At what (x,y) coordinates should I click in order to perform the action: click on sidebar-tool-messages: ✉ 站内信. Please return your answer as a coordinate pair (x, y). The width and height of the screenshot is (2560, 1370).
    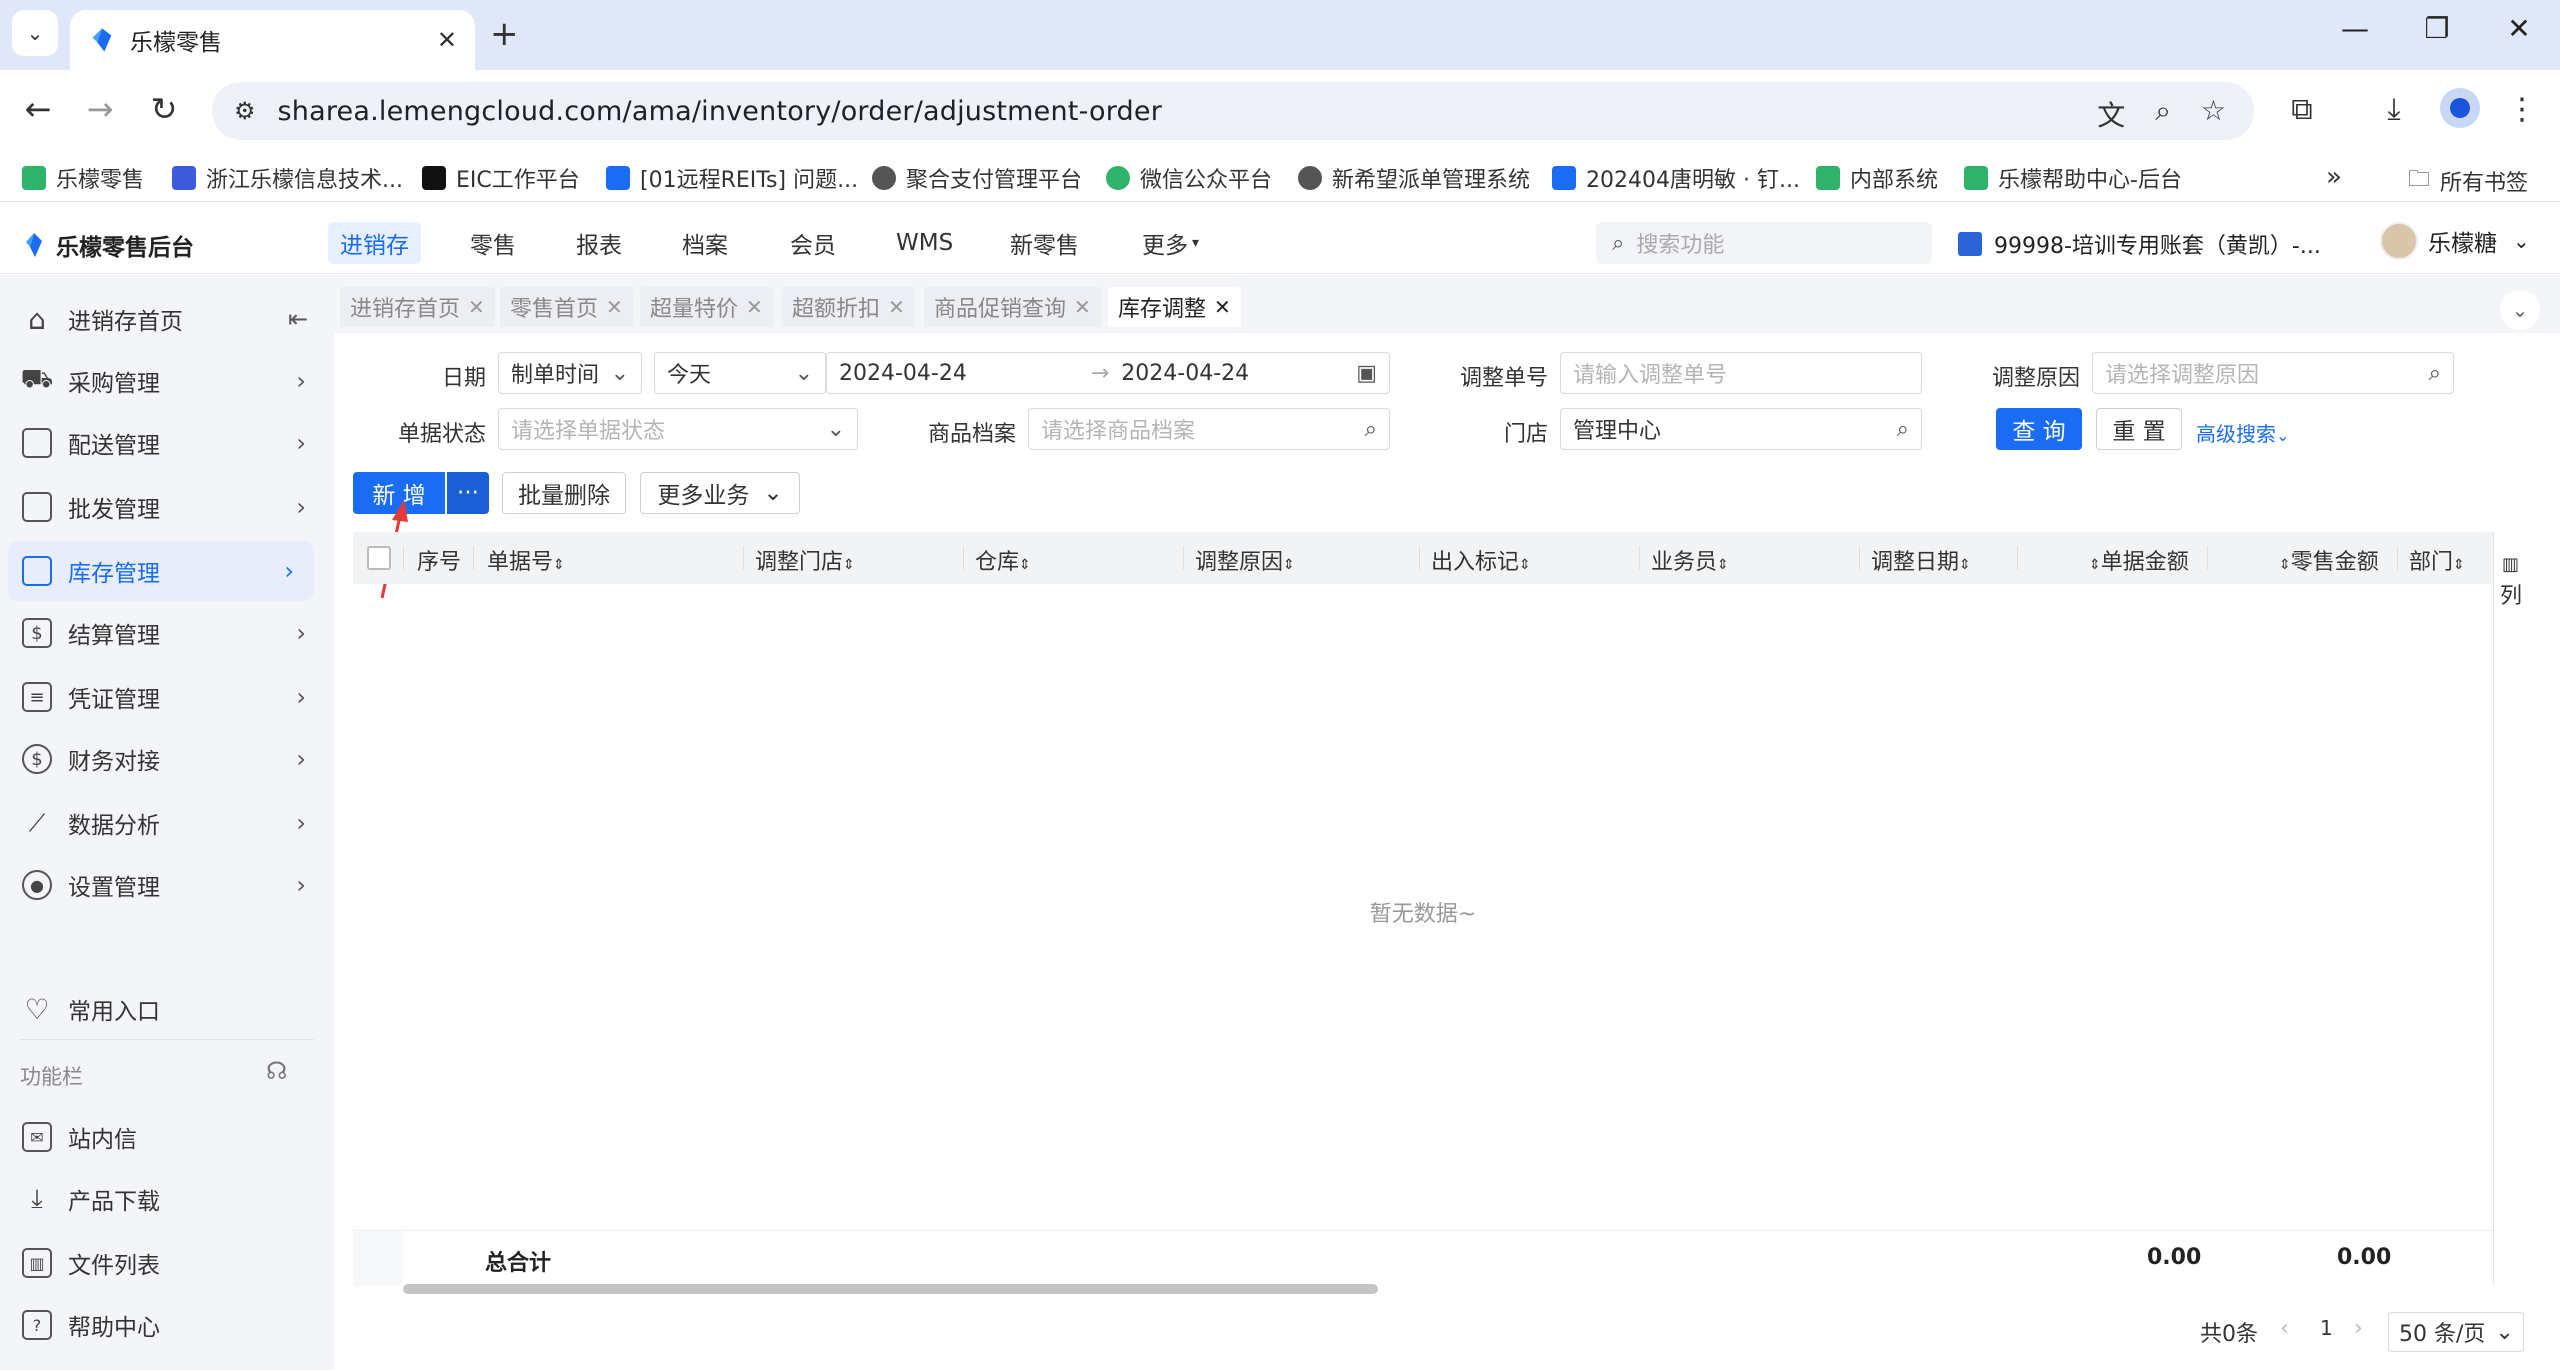
    Looking at the image, I should click on (167, 1137).